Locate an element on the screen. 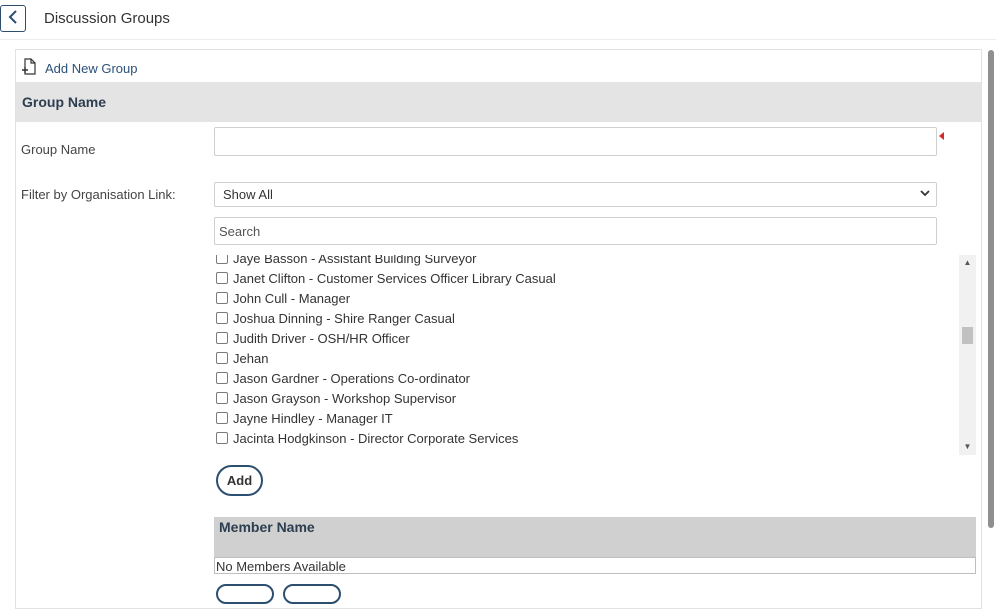 The width and height of the screenshot is (996, 609). user-list-item: Jason Grayson - Workshop Supervisor is located at coordinates (584, 398).